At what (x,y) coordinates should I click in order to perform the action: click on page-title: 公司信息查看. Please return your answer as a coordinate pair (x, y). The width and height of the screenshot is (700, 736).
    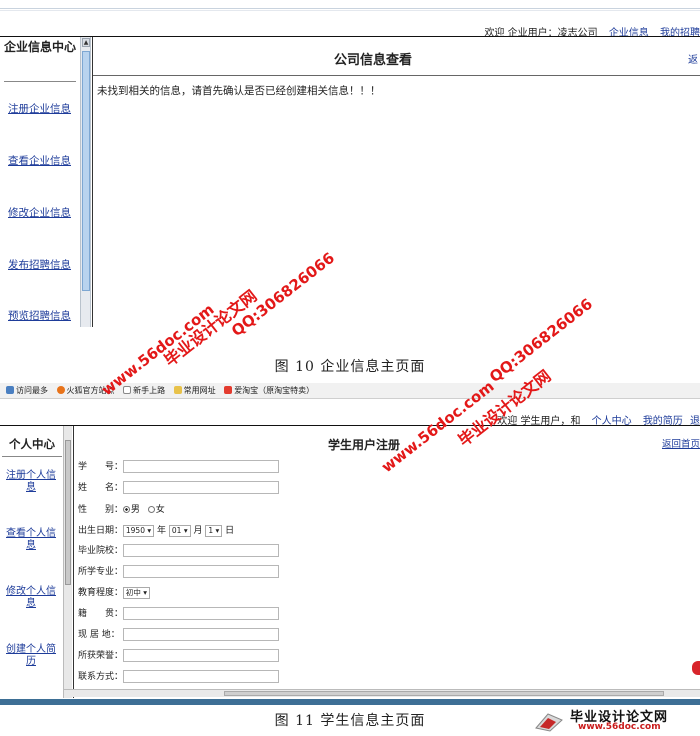
    Looking at the image, I should click on (372, 60).